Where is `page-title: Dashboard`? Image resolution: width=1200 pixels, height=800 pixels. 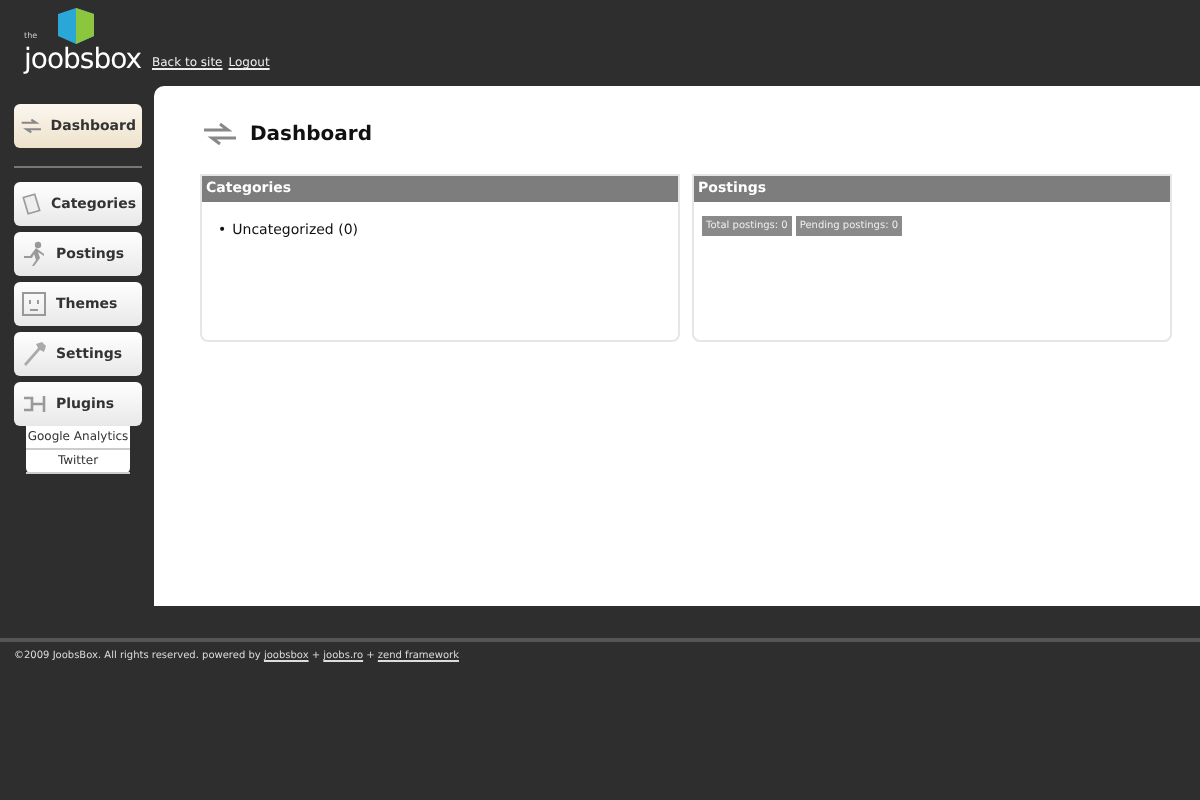
page-title: Dashboard is located at coordinates (311, 134).